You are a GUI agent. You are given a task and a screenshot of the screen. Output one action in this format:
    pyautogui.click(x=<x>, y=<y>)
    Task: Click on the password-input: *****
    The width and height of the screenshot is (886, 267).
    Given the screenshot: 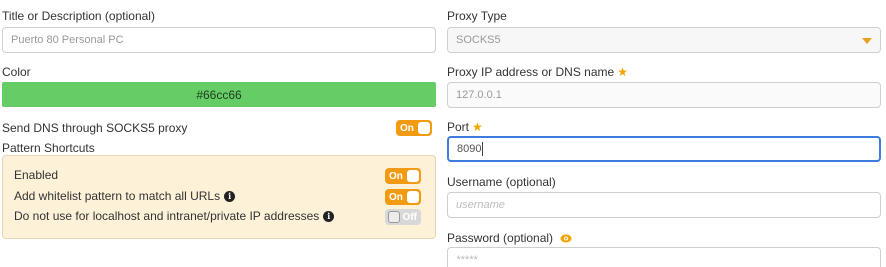 What is the action you would take?
    pyautogui.click(x=664, y=257)
    